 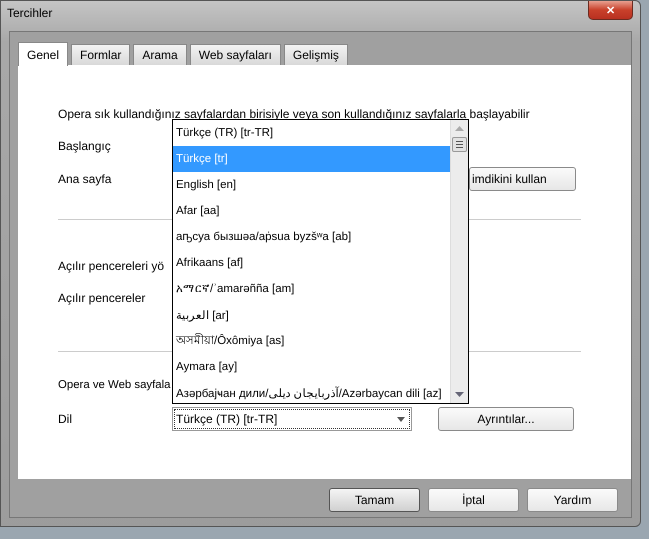 What do you see at coordinates (311, 341) in the screenshot?
I see `dropdown-option: অসমীয়া/Ôxômiya [as]` at bounding box center [311, 341].